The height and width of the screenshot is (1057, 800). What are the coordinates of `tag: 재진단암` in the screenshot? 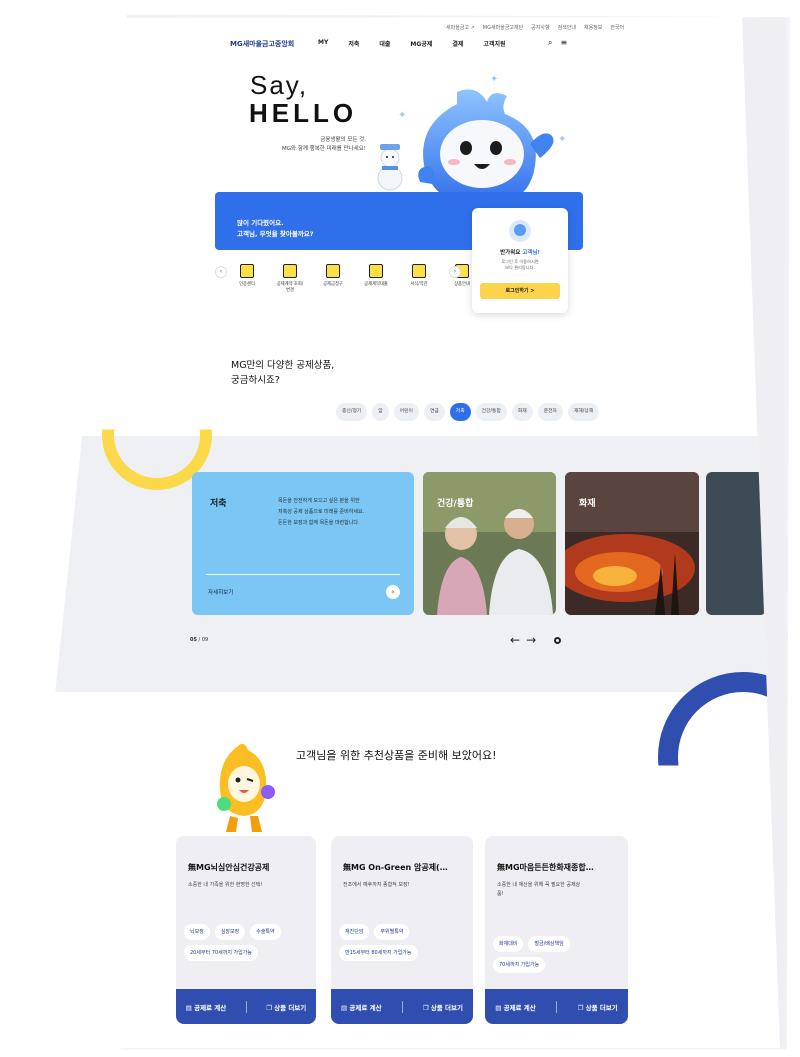 It's located at (354, 932).